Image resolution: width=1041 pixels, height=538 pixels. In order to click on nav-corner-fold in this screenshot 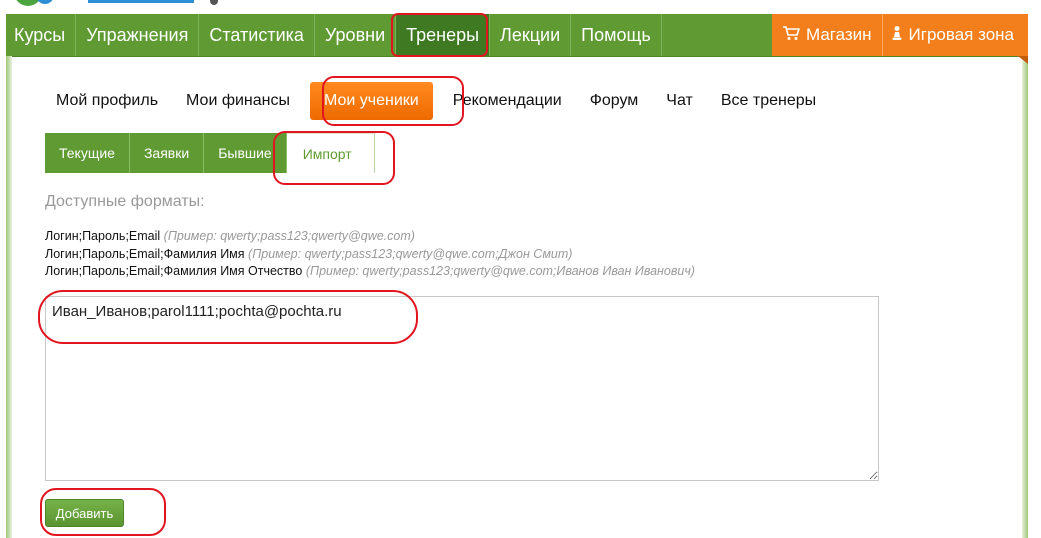, I will do `click(1023, 60)`.